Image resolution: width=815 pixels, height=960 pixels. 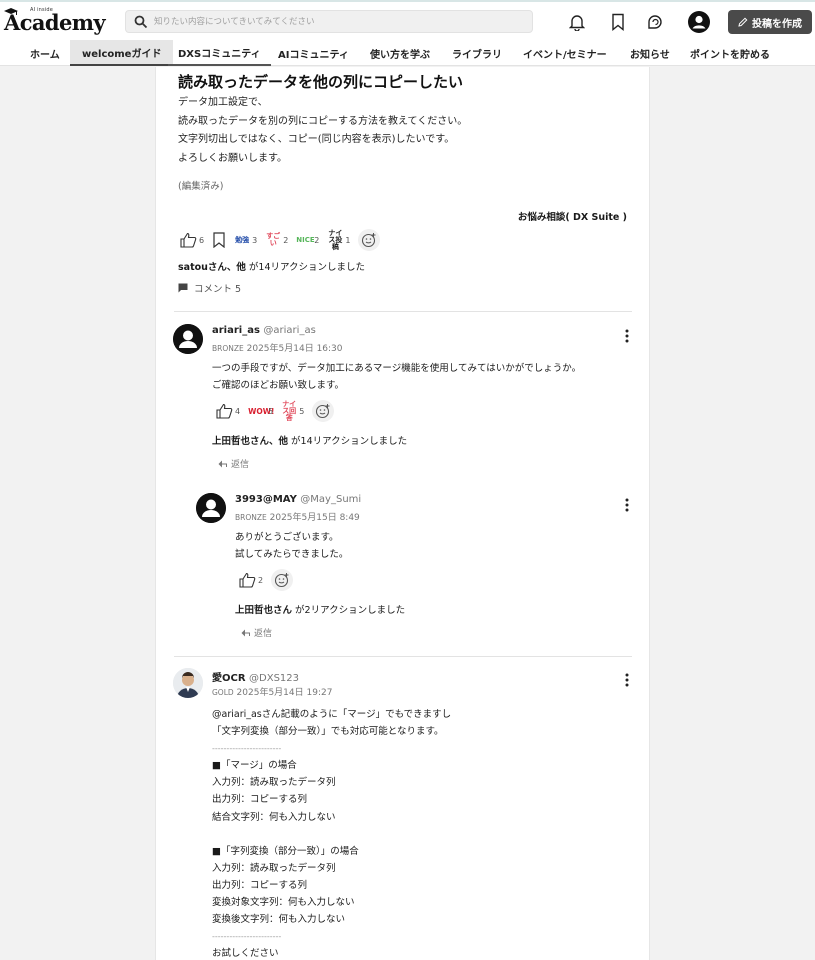 What do you see at coordinates (730, 53) in the screenshot?
I see `nav-points: ポイントを貯める` at bounding box center [730, 53].